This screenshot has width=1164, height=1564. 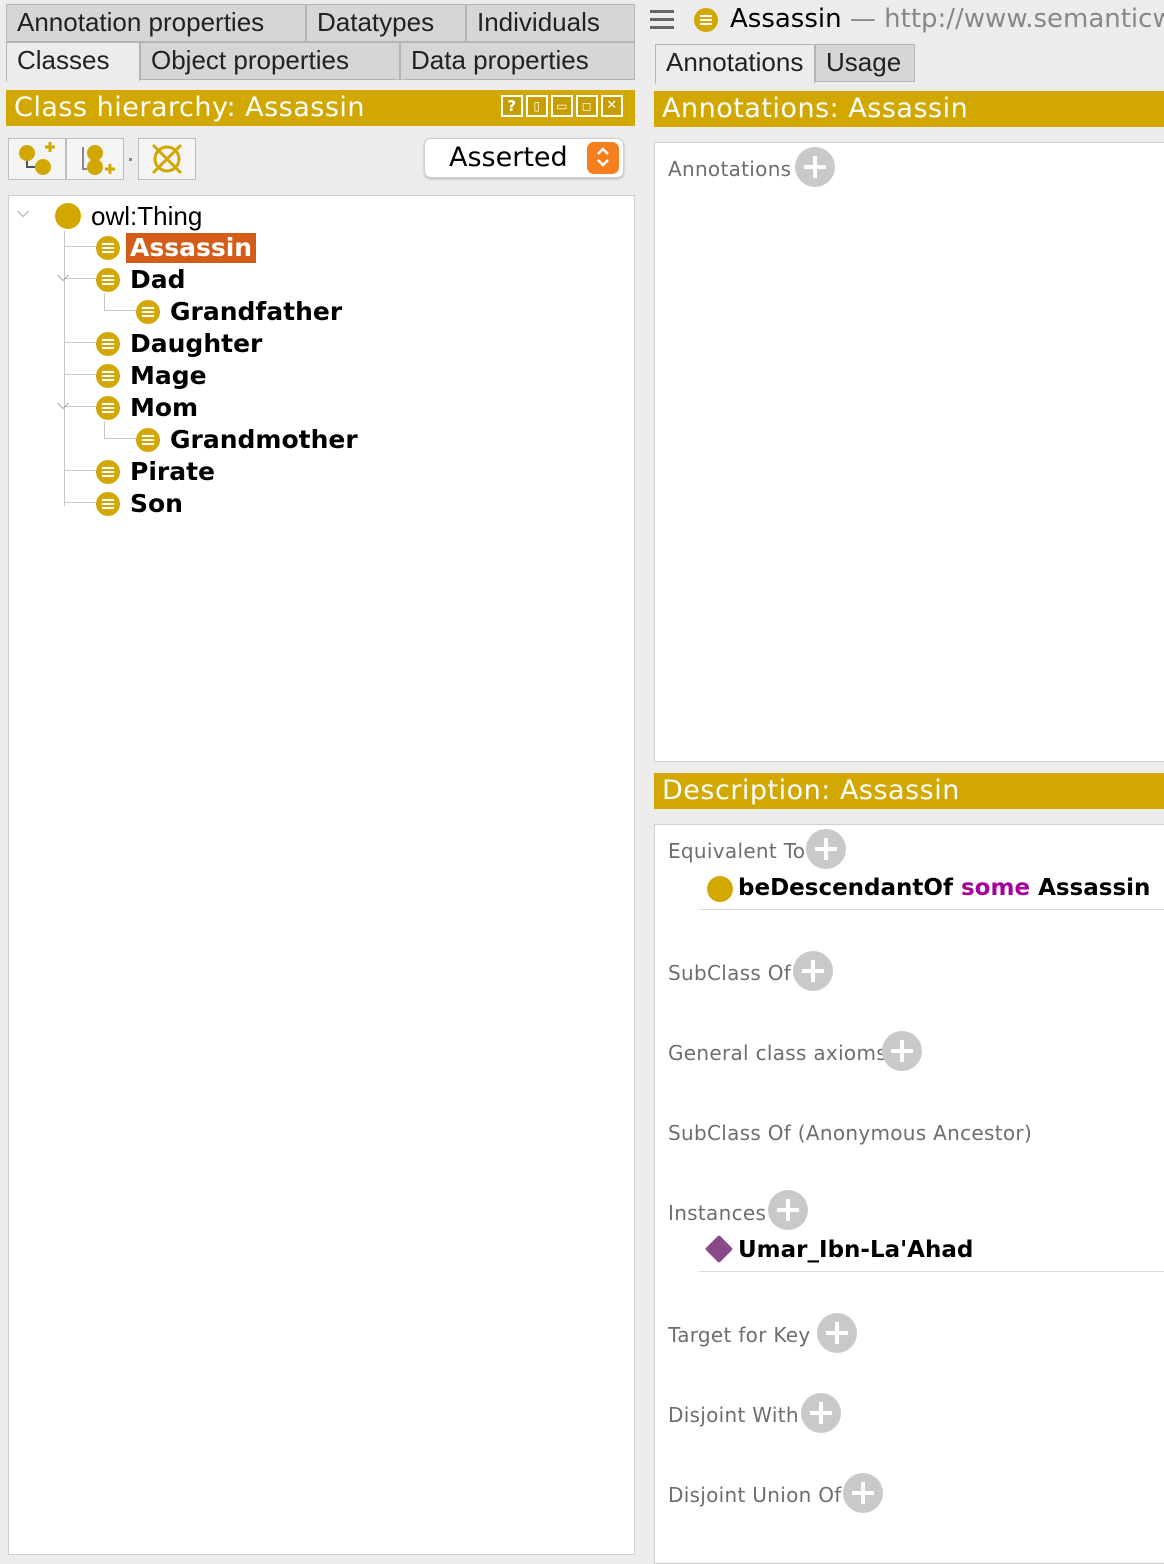 What do you see at coordinates (73, 62) in the screenshot?
I see `tab-classes: Classes` at bounding box center [73, 62].